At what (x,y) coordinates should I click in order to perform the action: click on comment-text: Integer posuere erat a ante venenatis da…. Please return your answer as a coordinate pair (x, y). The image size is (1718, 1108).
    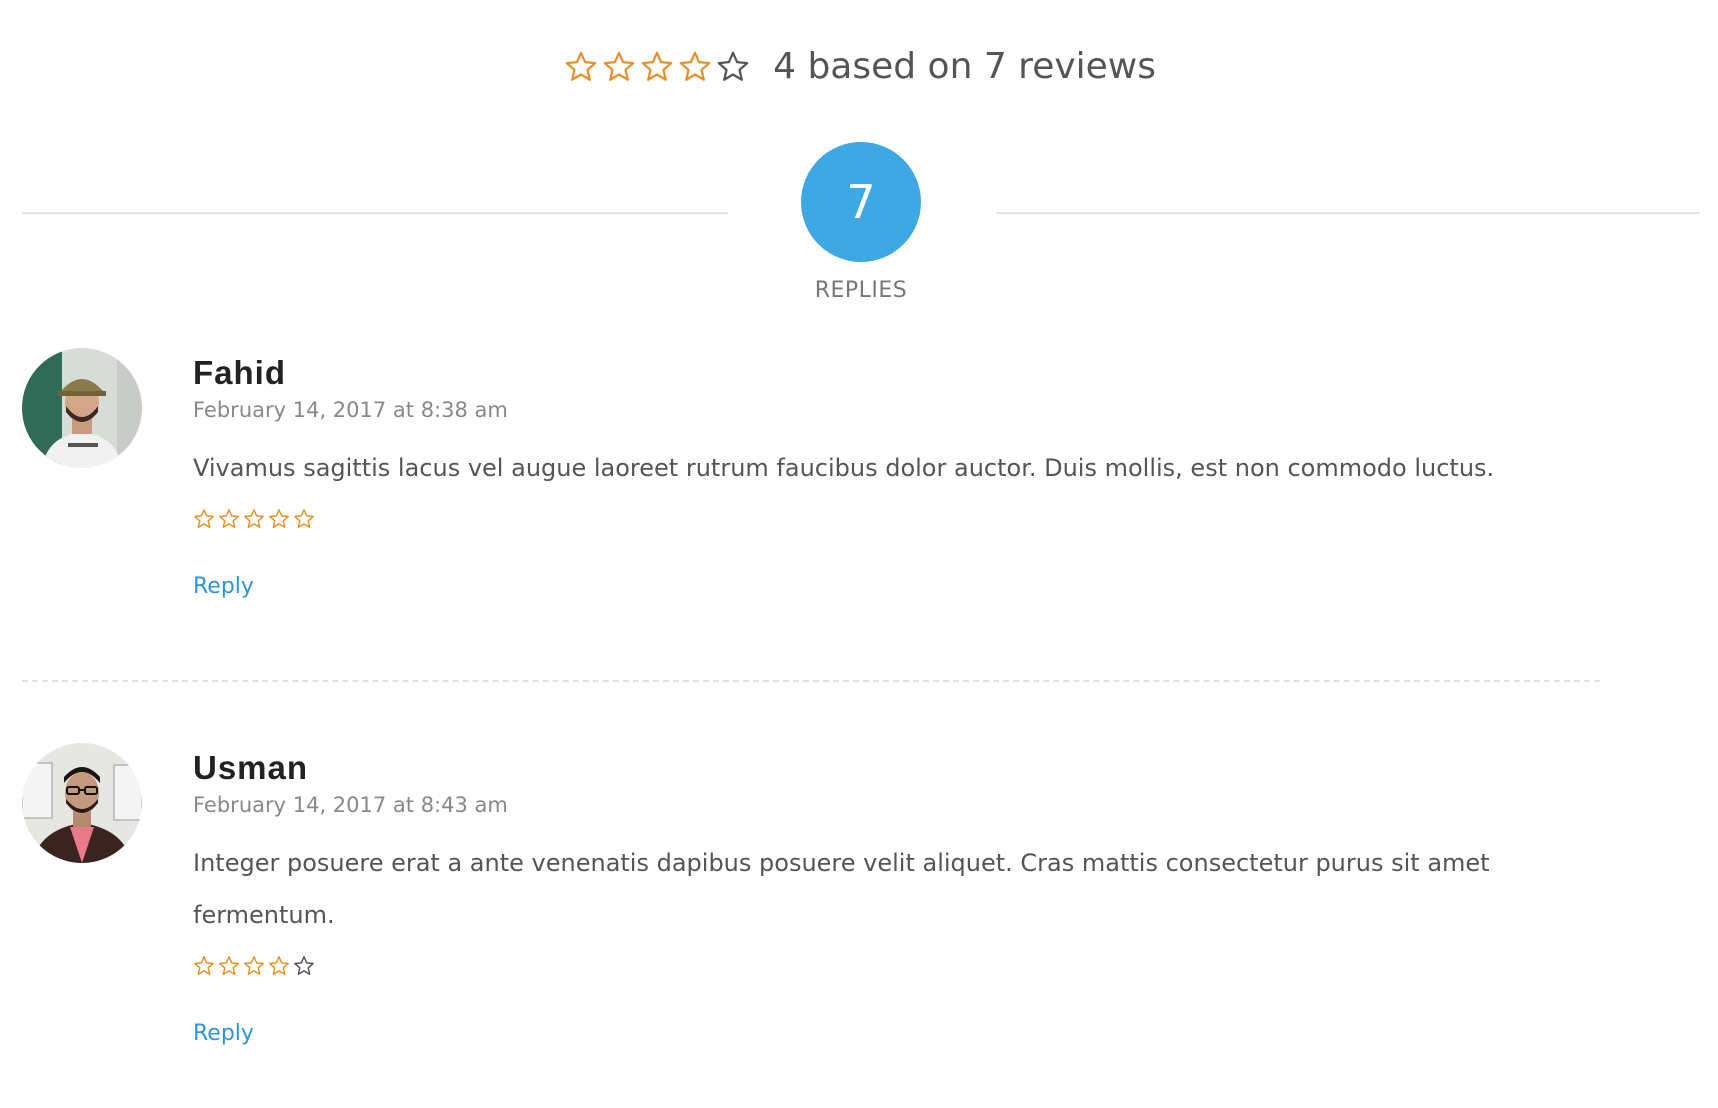
    Looking at the image, I should click on (841, 889).